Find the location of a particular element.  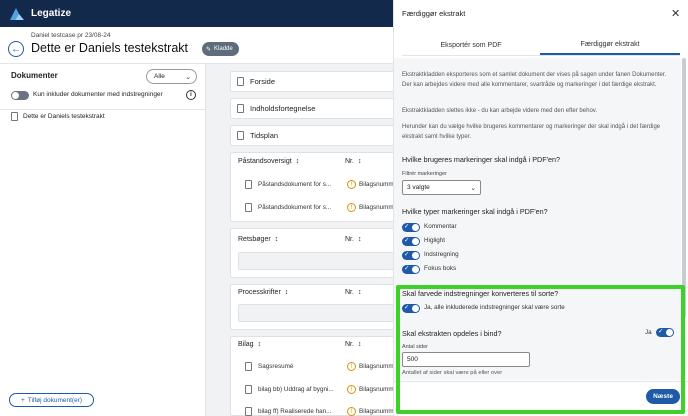

section-header: Processkrifter ↕ is located at coordinates (263, 292).